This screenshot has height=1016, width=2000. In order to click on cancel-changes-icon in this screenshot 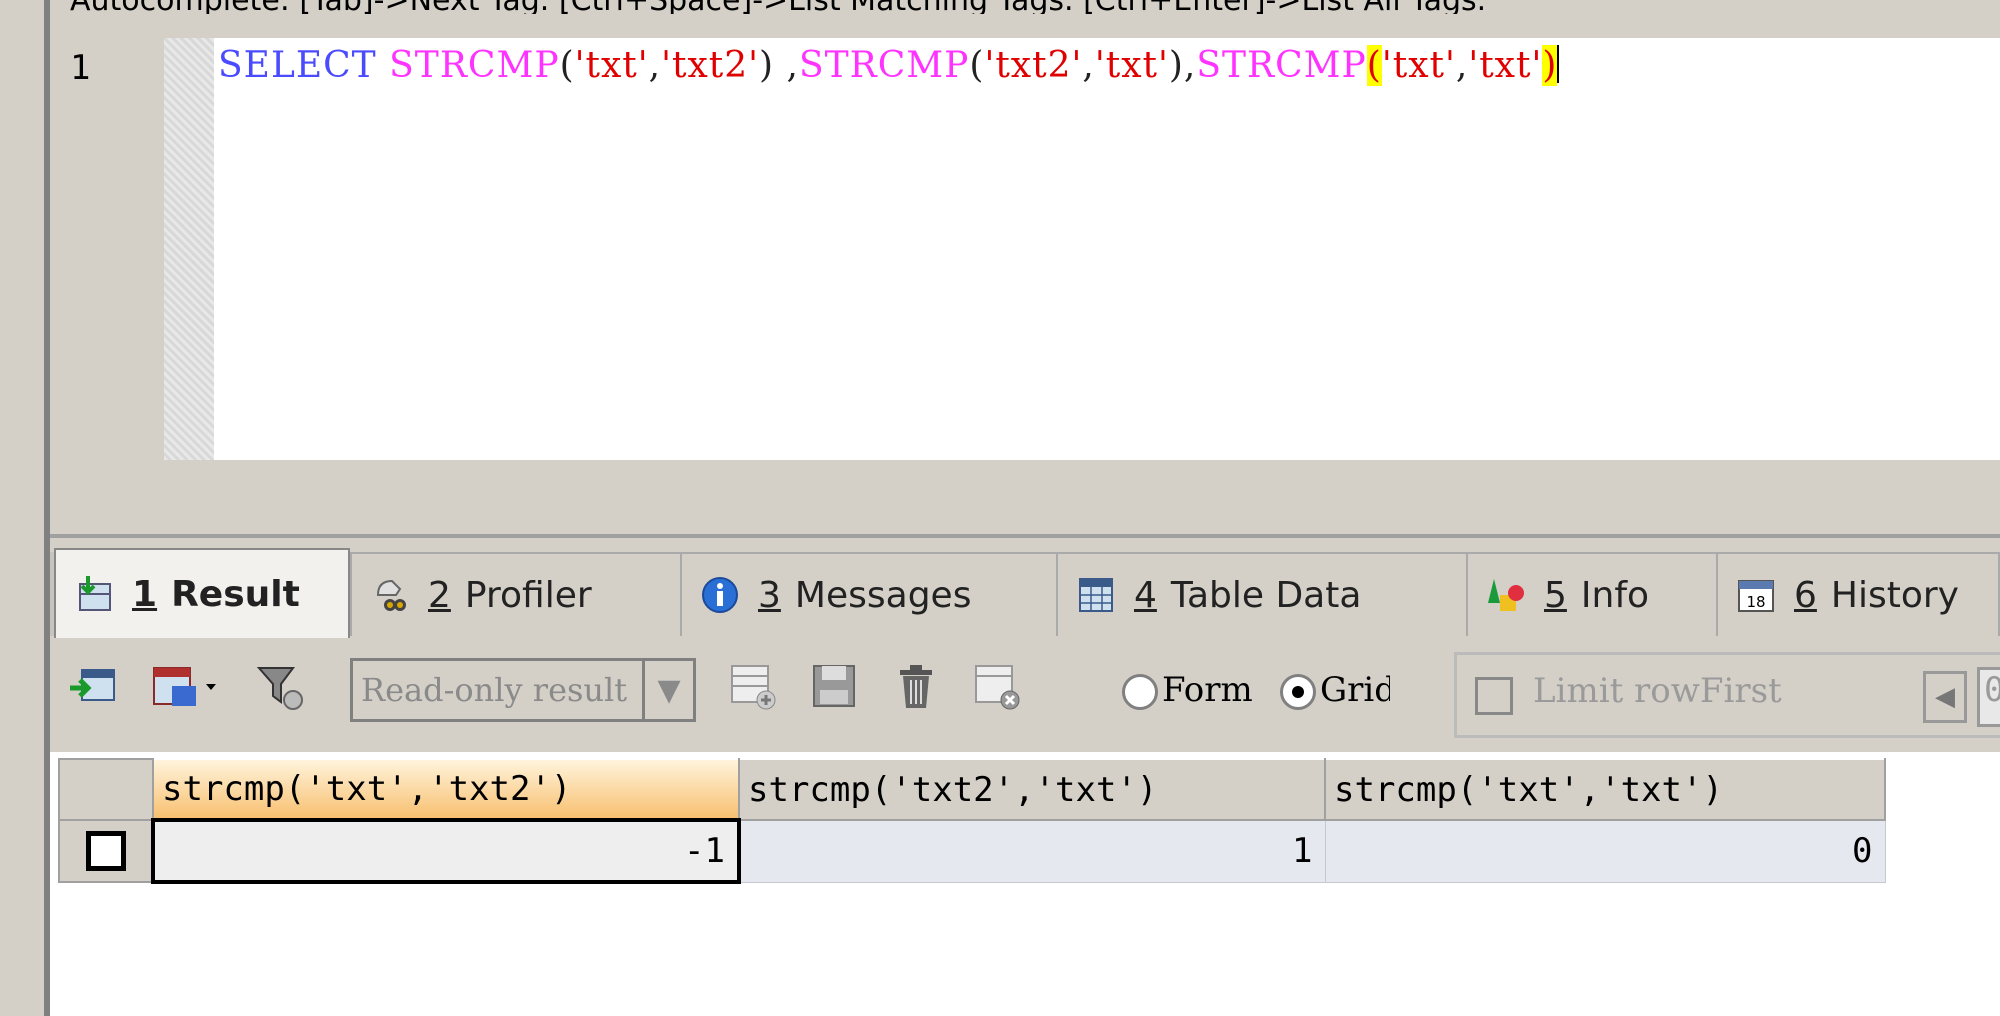, I will do `click(997, 687)`.